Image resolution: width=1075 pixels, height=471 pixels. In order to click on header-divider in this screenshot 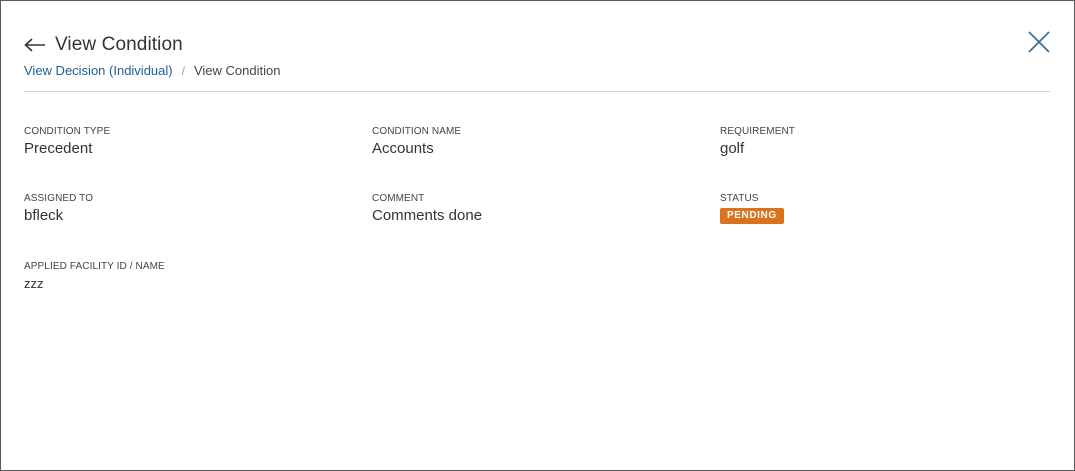, I will do `click(537, 91)`.